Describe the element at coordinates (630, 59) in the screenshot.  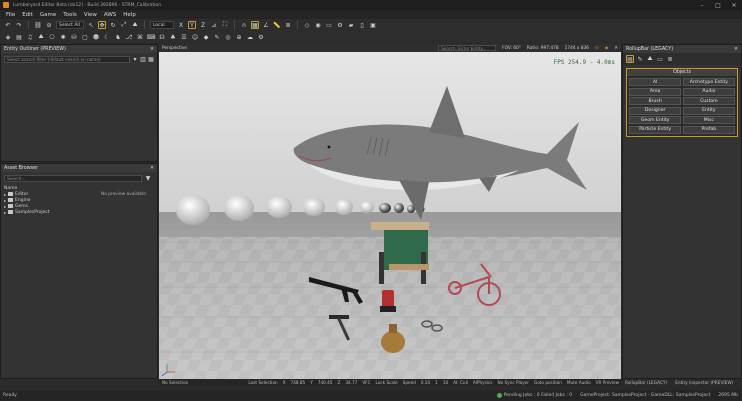
I see `rollup-objects-tab-icon: ▤` at that location.